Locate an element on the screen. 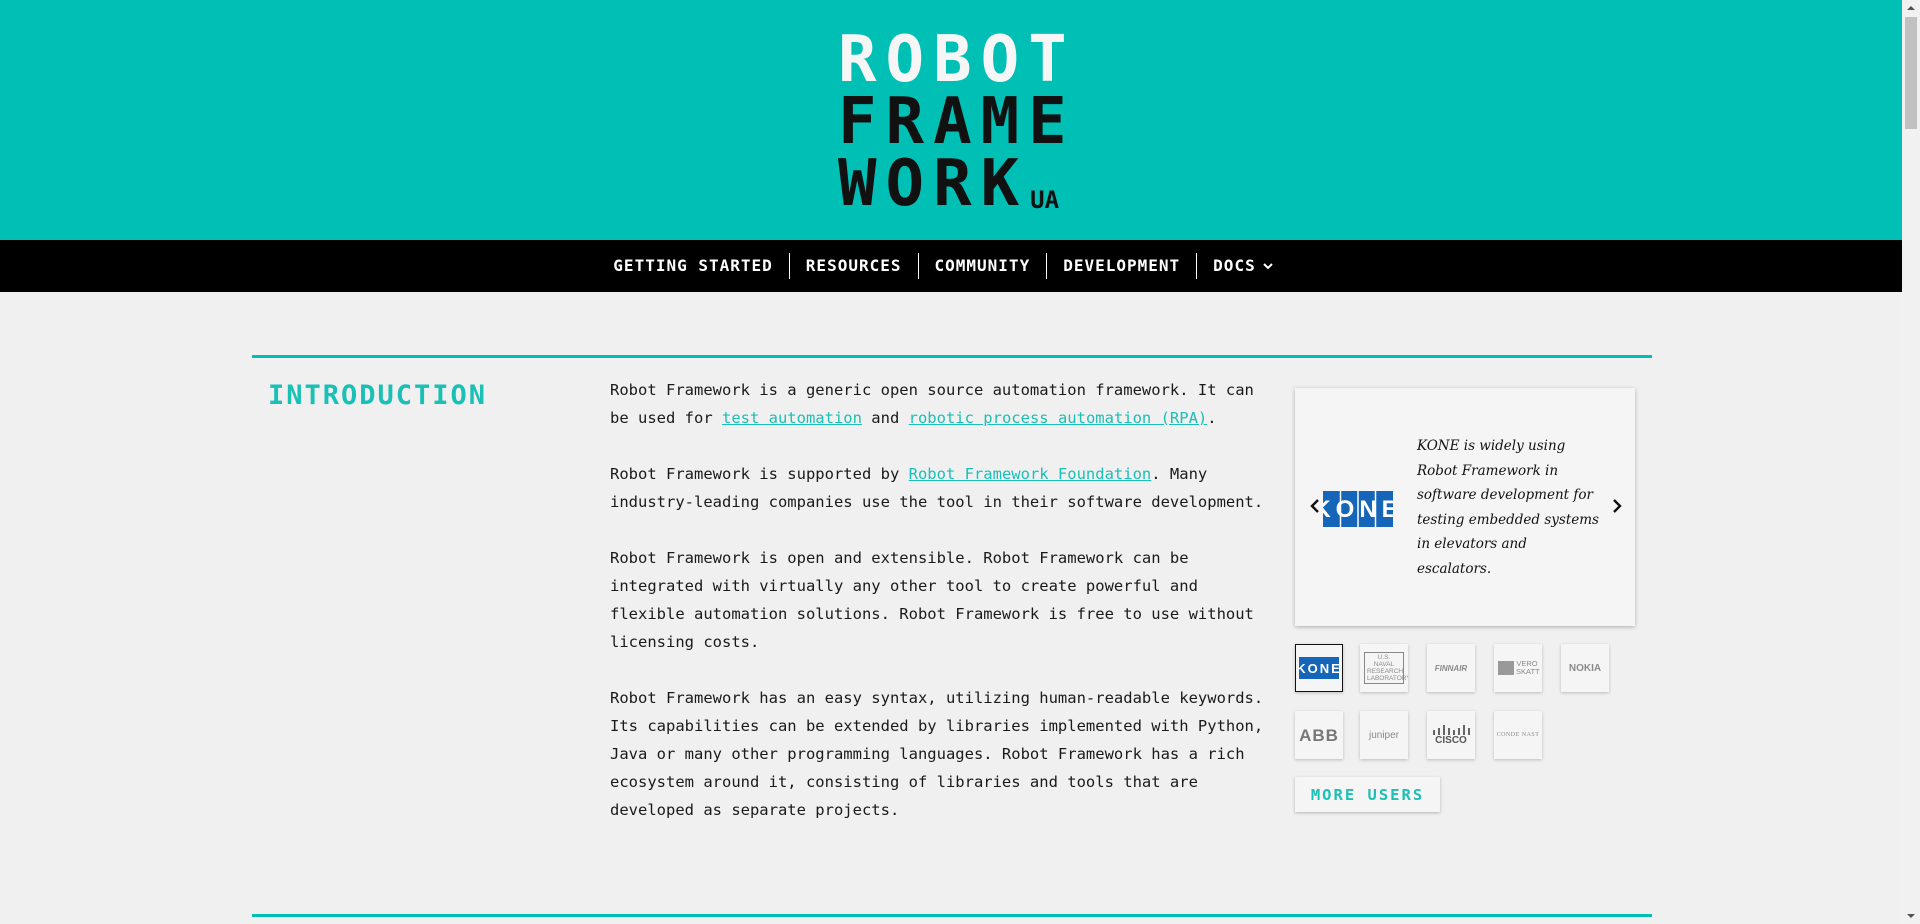 The height and width of the screenshot is (924, 1920). nav-item-getting-started: GETTING STARTED is located at coordinates (693, 266).